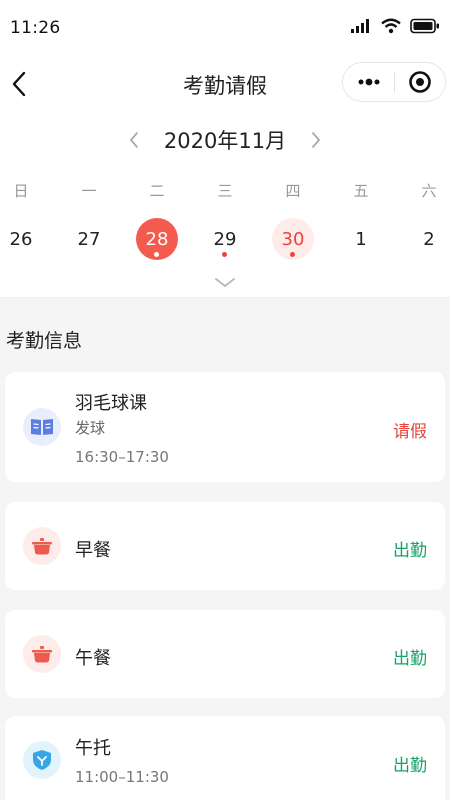 This screenshot has height=800, width=450. I want to click on day-number: 30, so click(293, 239).